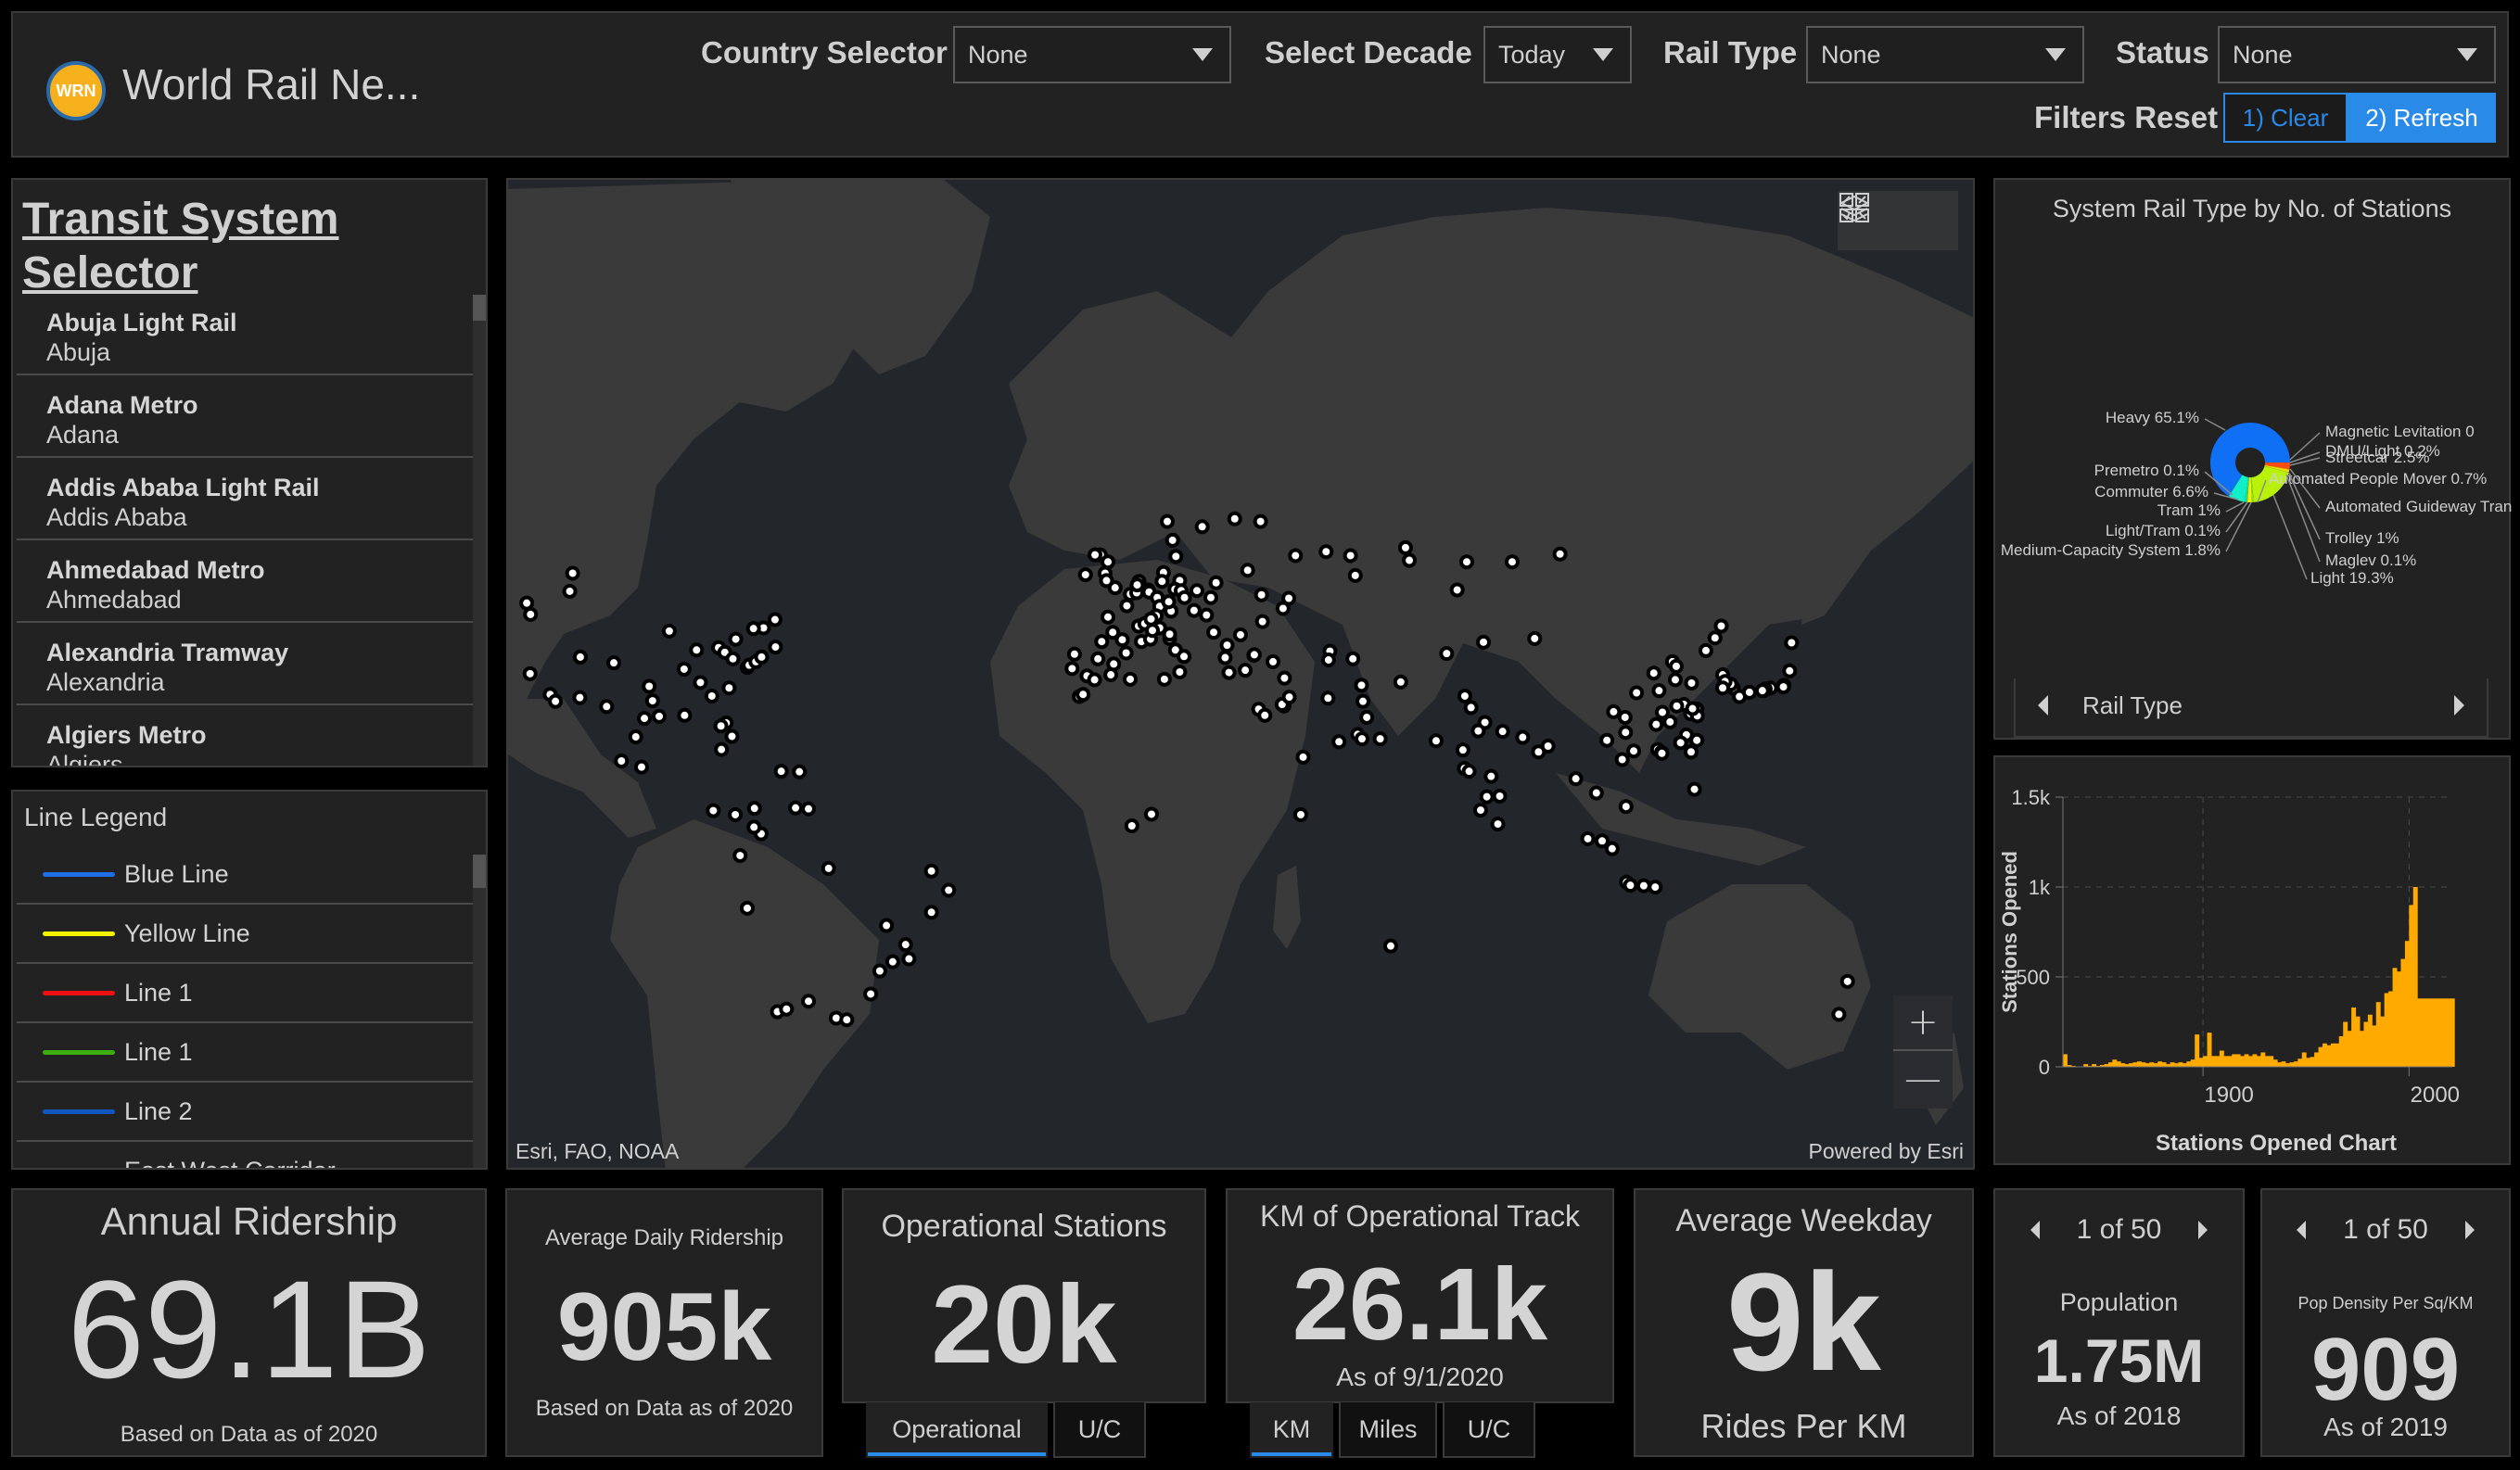 The image size is (2520, 1470). I want to click on refresh-button: 2) Refresh, so click(2422, 118).